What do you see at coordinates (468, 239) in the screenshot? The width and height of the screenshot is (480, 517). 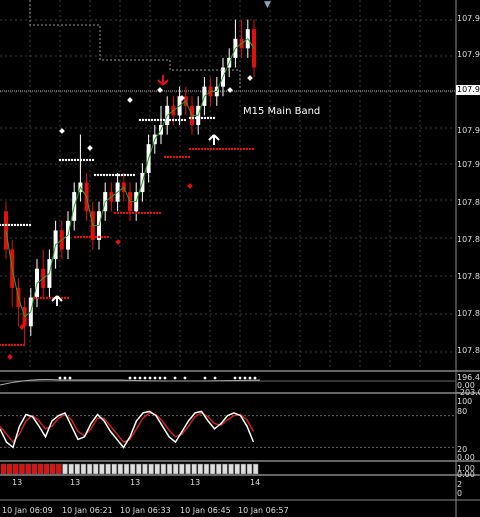 I see `price-tick: 107.87` at bounding box center [468, 239].